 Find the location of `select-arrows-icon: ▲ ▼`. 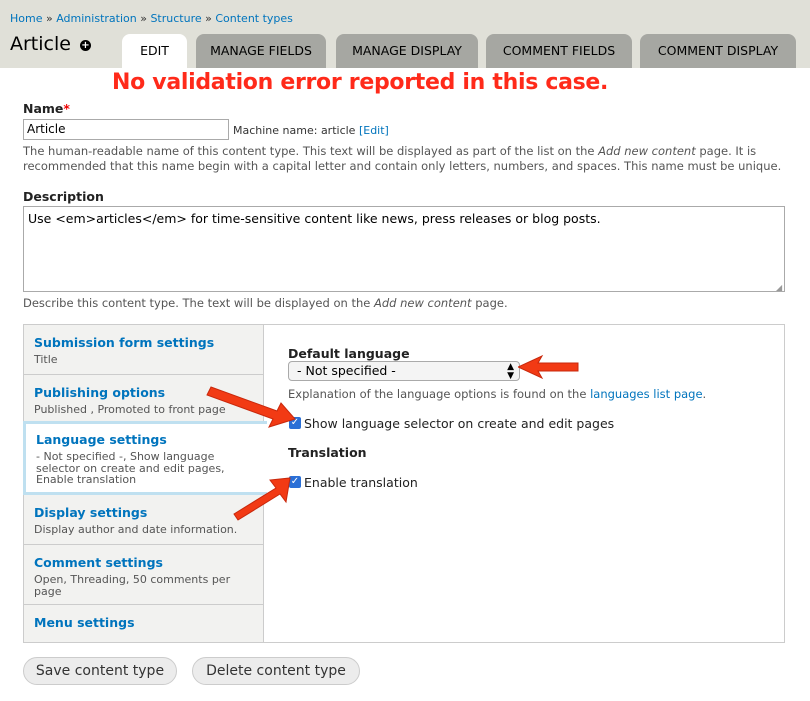

select-arrows-icon: ▲ ▼ is located at coordinates (510, 371).